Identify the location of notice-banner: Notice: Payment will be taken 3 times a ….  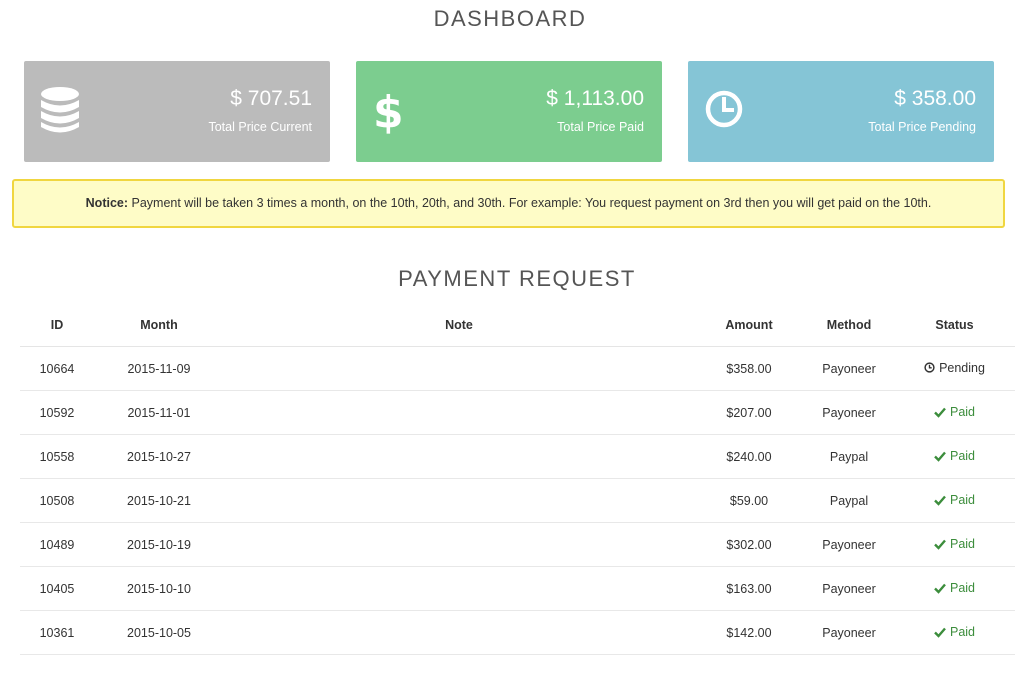
(508, 203).